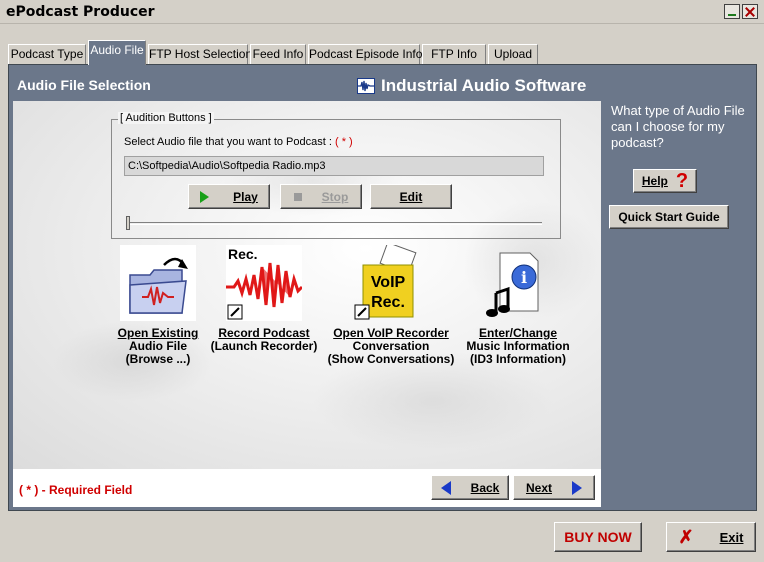 This screenshot has height=562, width=764. I want to click on voip-icon: VoIP Rec., so click(391, 281).